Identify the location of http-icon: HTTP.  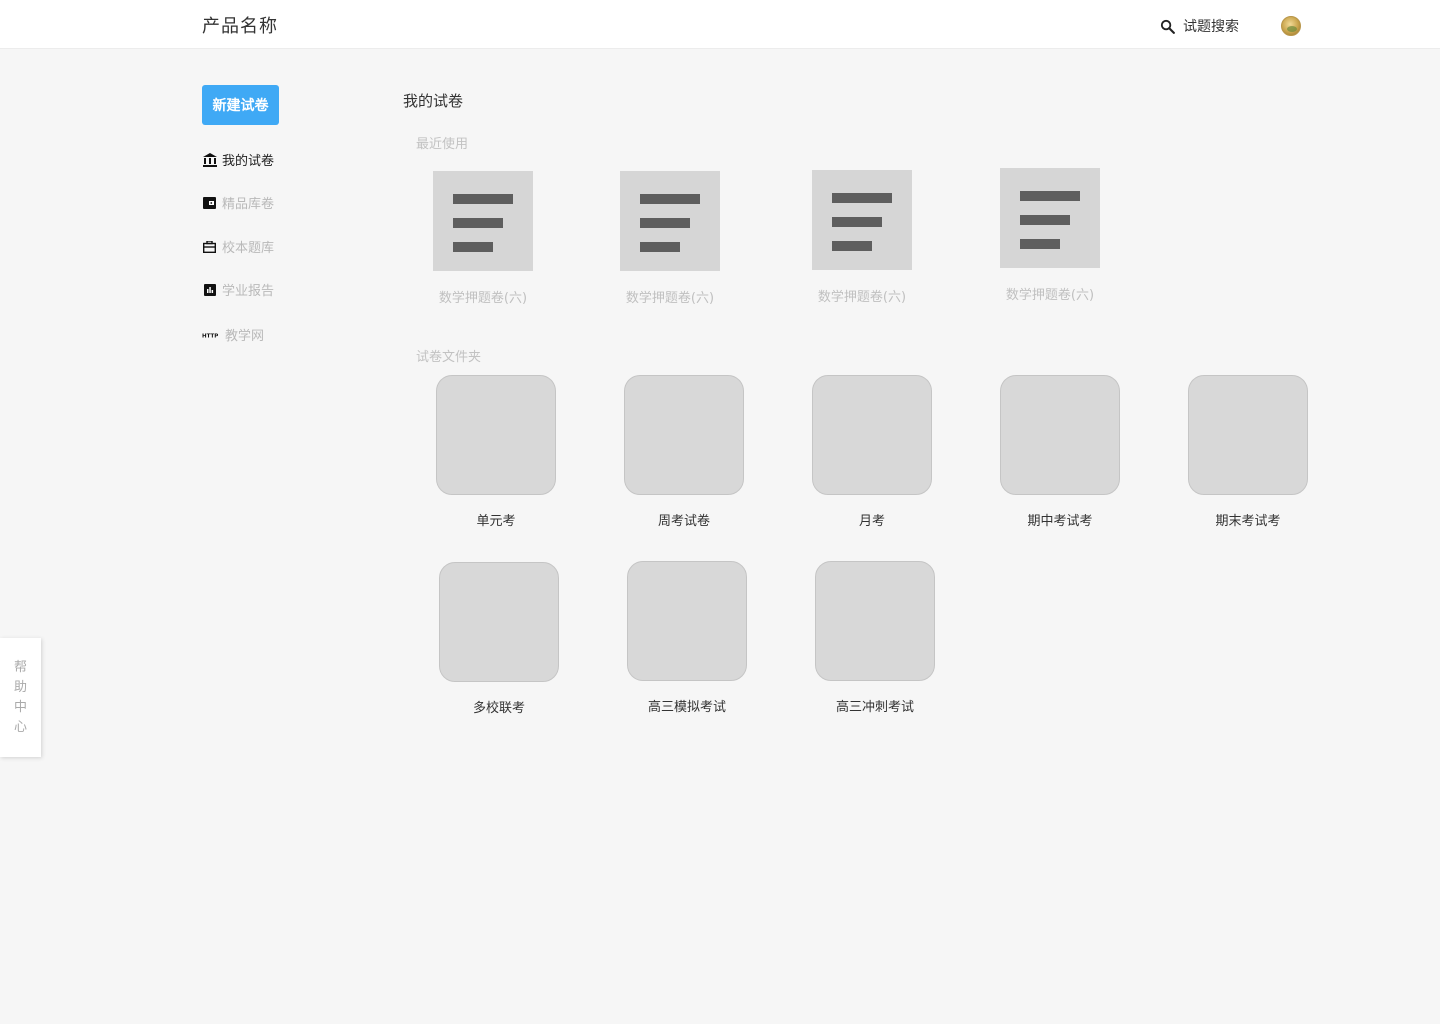
(211, 334).